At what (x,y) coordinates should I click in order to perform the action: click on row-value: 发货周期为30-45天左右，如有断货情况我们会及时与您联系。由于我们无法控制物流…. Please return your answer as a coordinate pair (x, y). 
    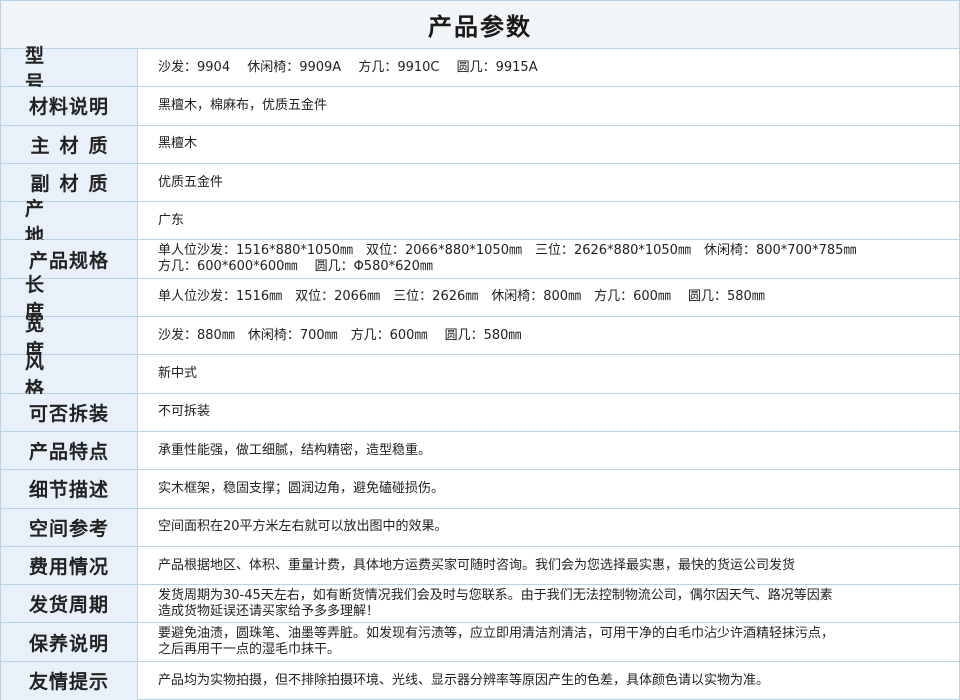
    Looking at the image, I should click on (495, 603).